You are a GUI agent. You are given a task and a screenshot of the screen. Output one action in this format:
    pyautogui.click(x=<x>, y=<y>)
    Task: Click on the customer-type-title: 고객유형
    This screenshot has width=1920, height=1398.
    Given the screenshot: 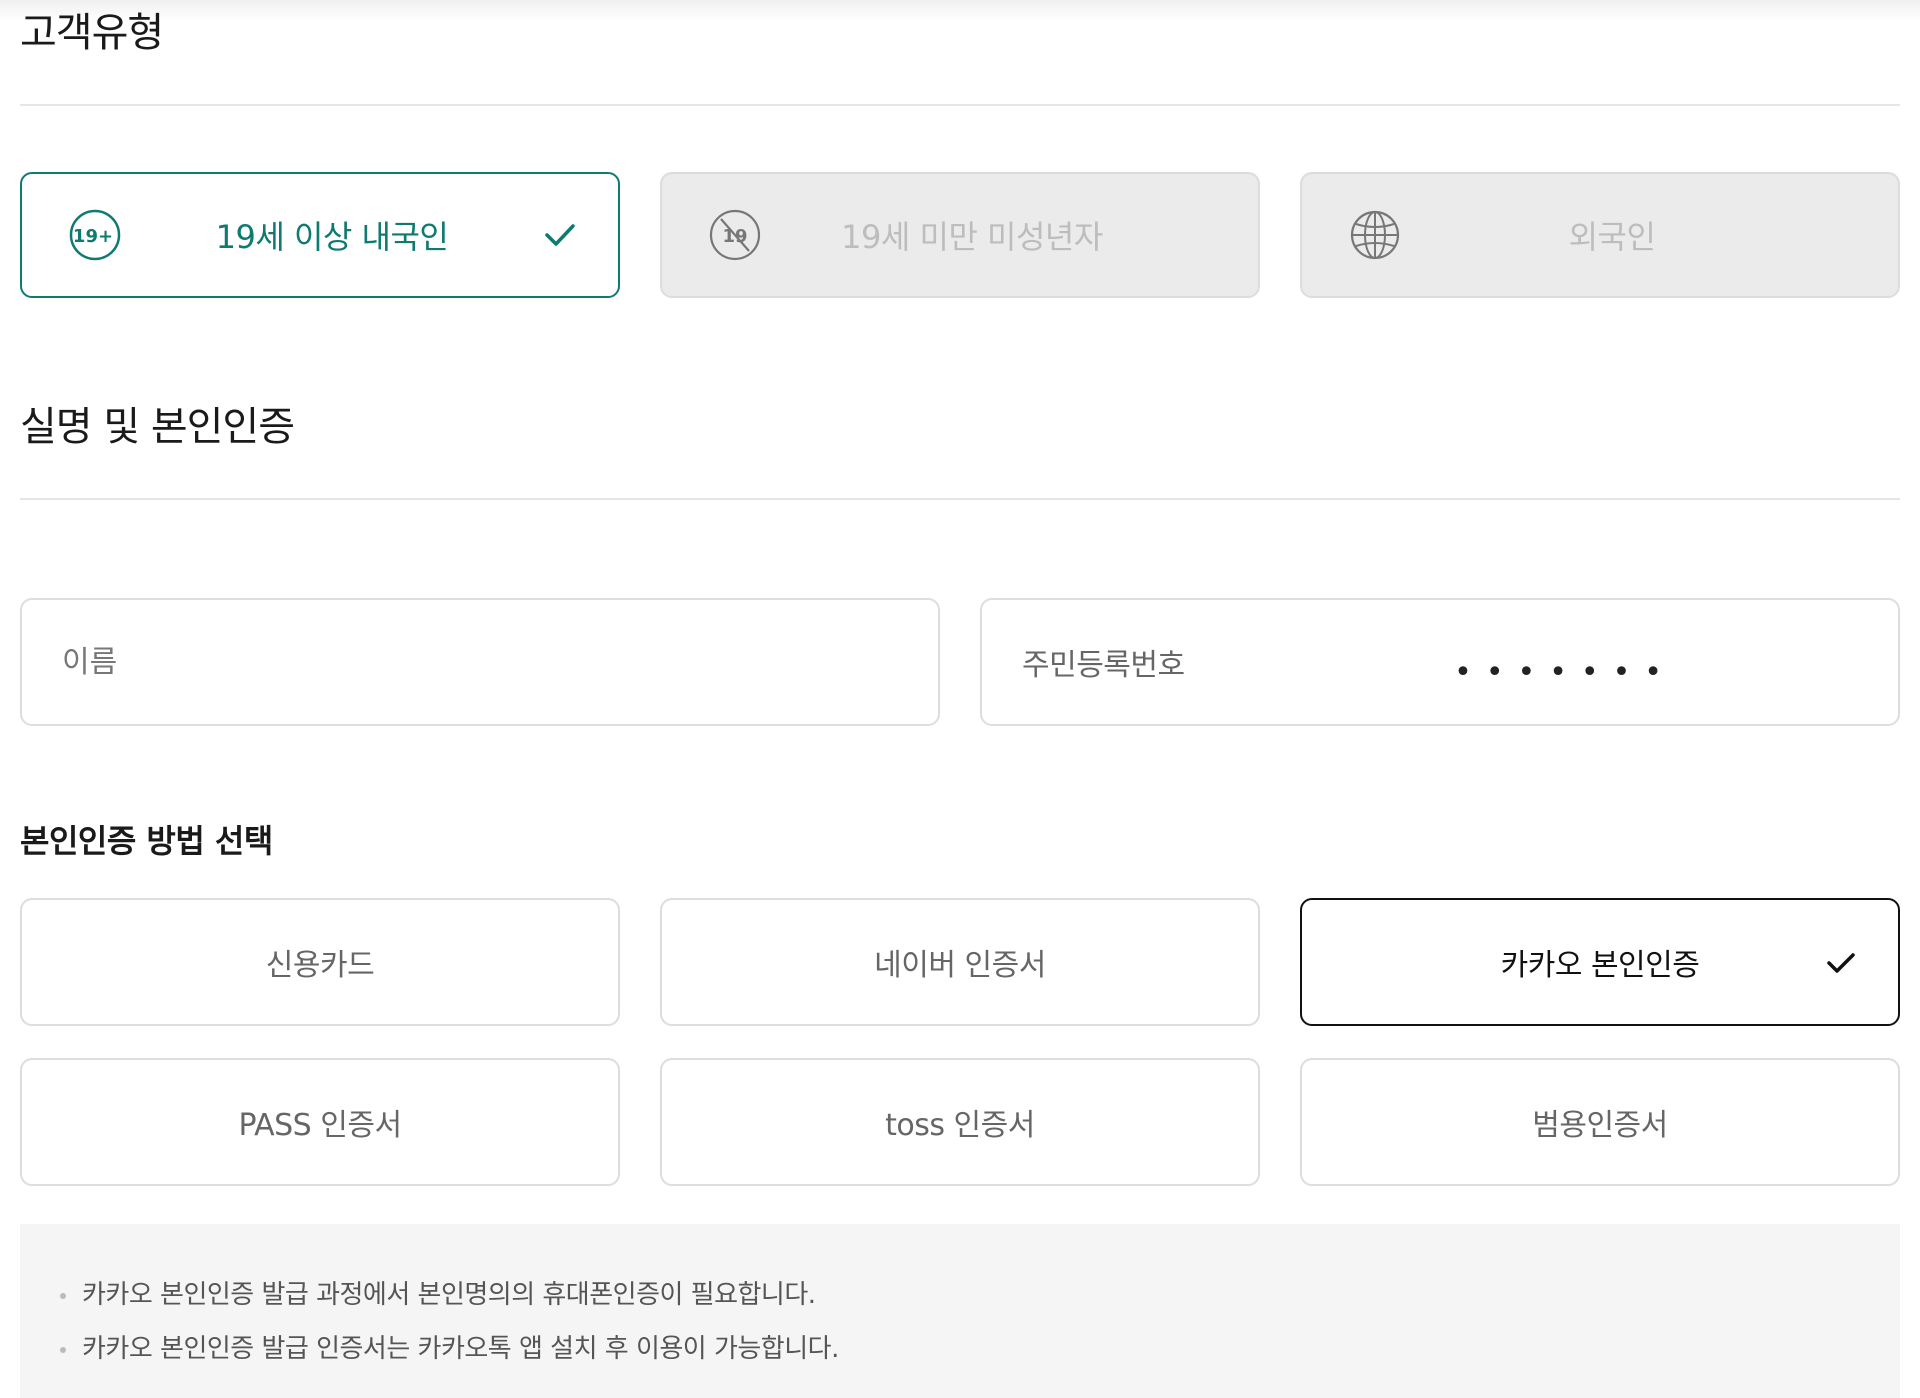 What is the action you would take?
    pyautogui.click(x=92, y=33)
    